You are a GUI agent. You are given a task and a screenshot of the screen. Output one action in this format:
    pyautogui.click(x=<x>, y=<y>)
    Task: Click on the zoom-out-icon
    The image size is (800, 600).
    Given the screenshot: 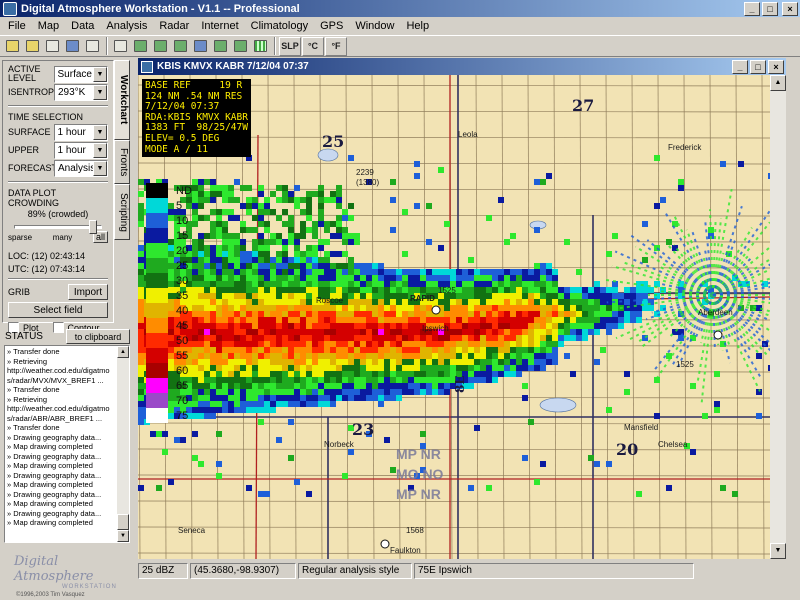 What is the action you would take?
    pyautogui.click(x=240, y=46)
    